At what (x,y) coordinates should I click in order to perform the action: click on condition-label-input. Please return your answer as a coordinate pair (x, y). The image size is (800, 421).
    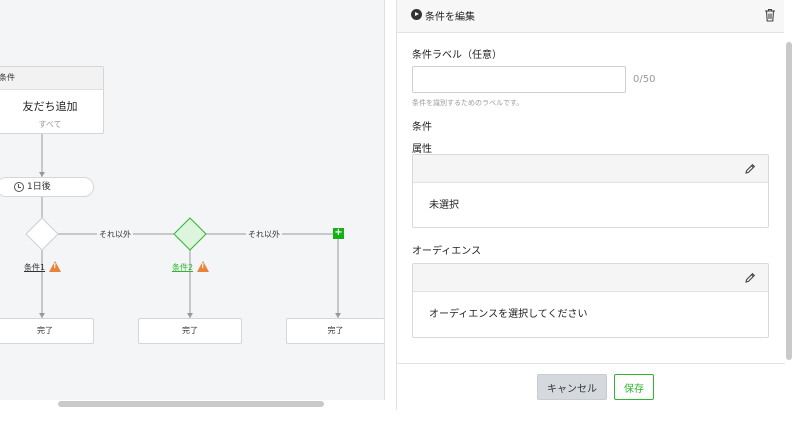
    Looking at the image, I should click on (519, 79).